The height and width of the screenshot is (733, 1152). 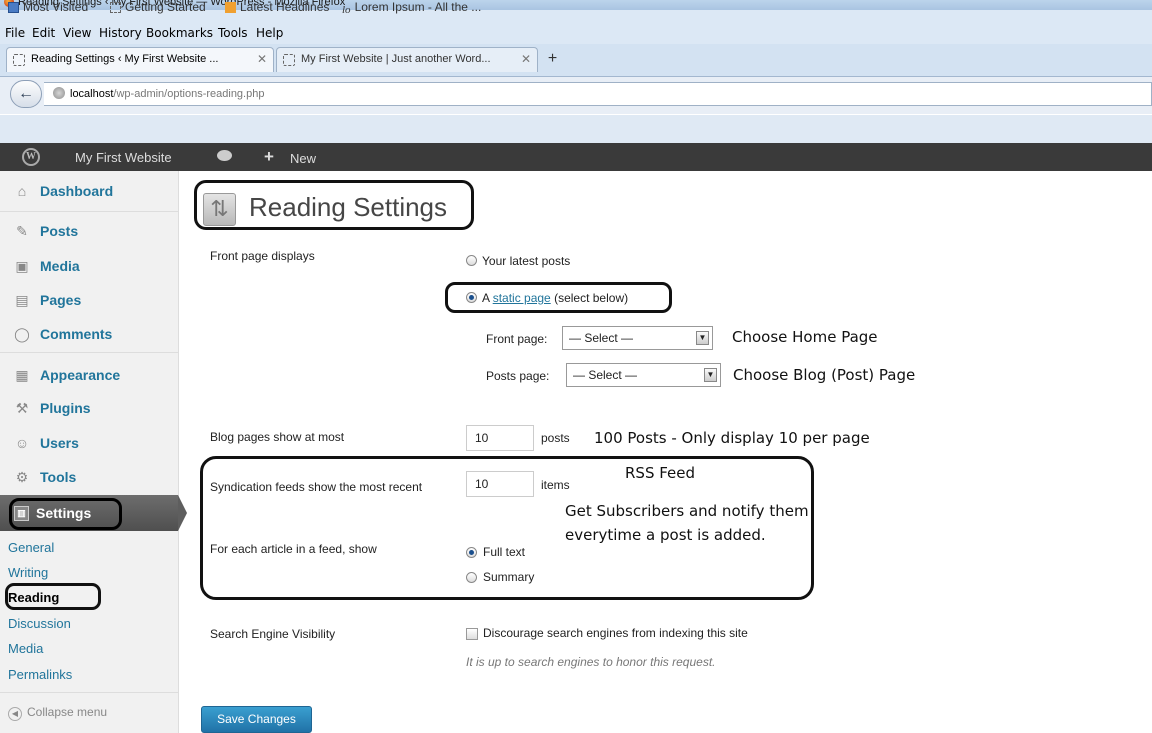 What do you see at coordinates (22, 231) in the screenshot?
I see `pin-icon: ✎` at bounding box center [22, 231].